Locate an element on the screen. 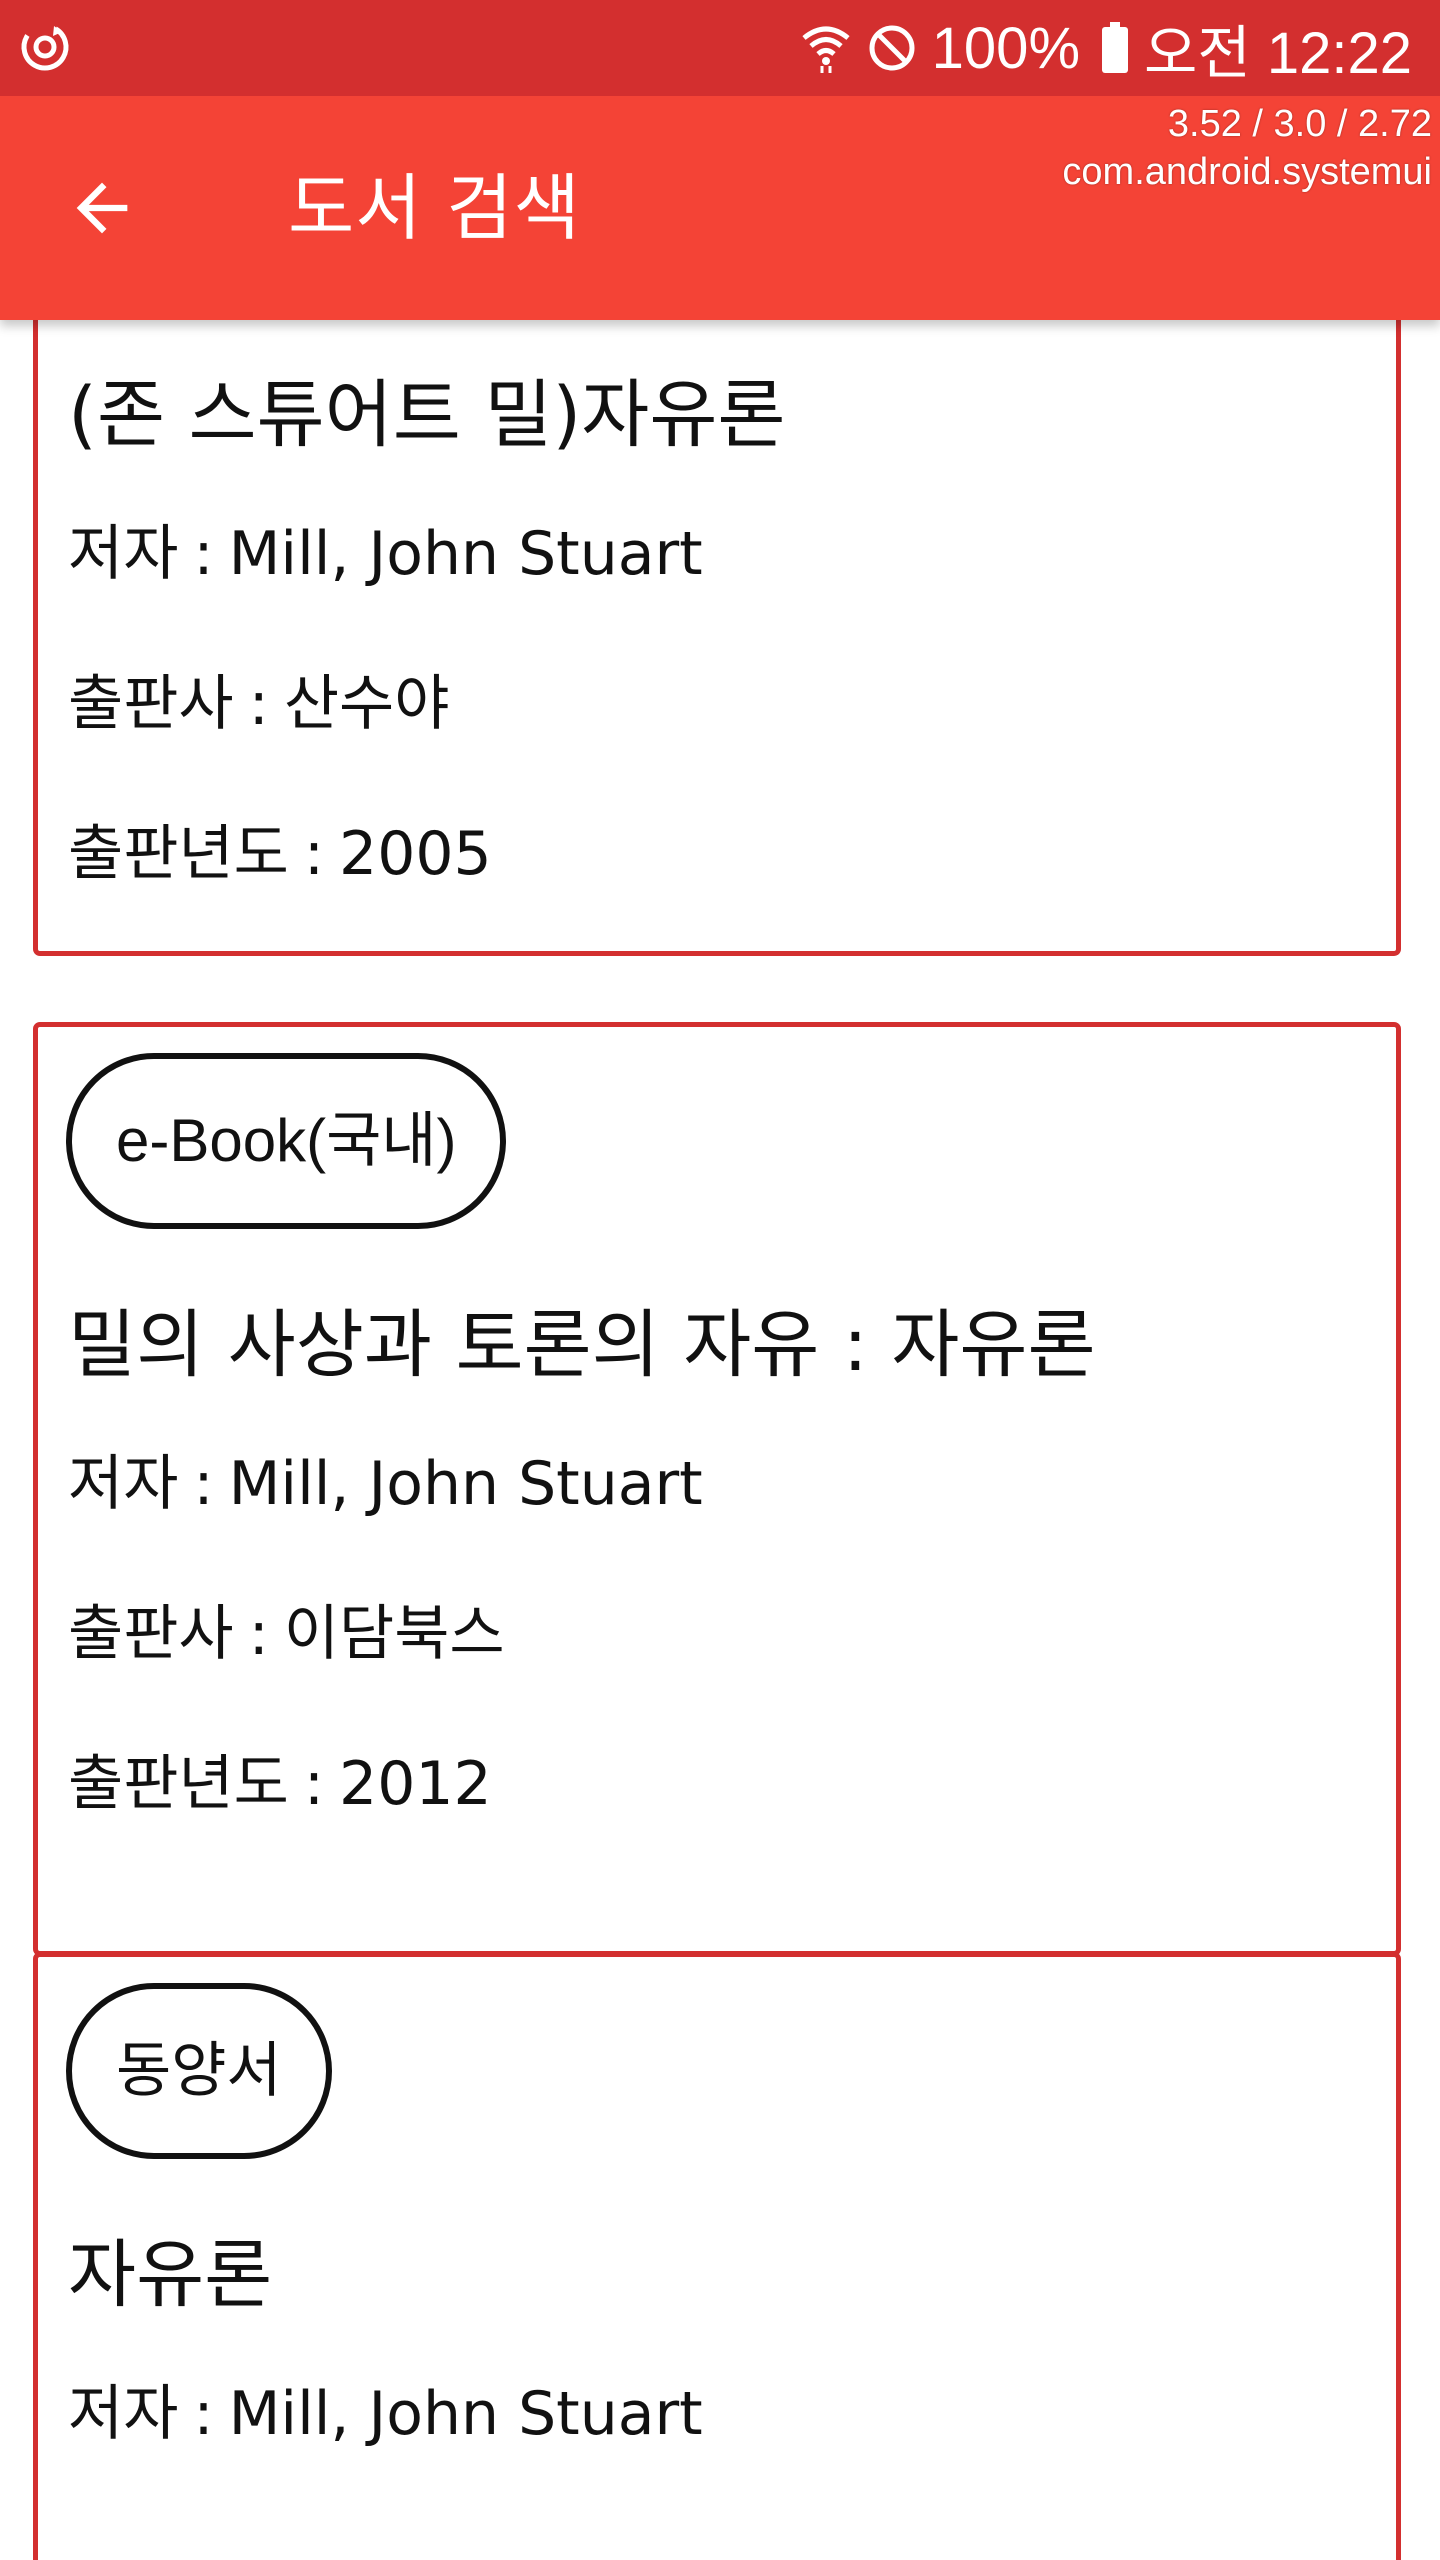 The width and height of the screenshot is (1440, 2560). category-badge: e-Book(국내) is located at coordinates (286, 1141).